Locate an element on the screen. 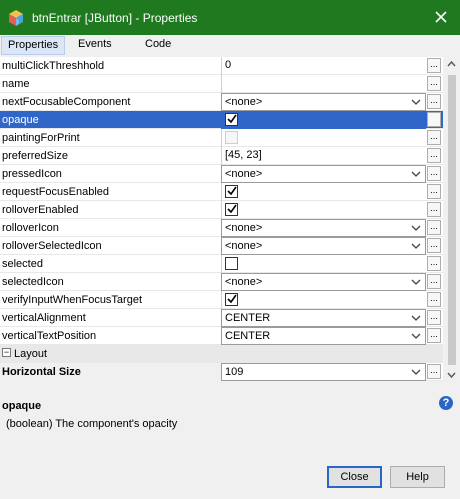 The height and width of the screenshot is (499, 460). scroll-thumb is located at coordinates (452, 220).